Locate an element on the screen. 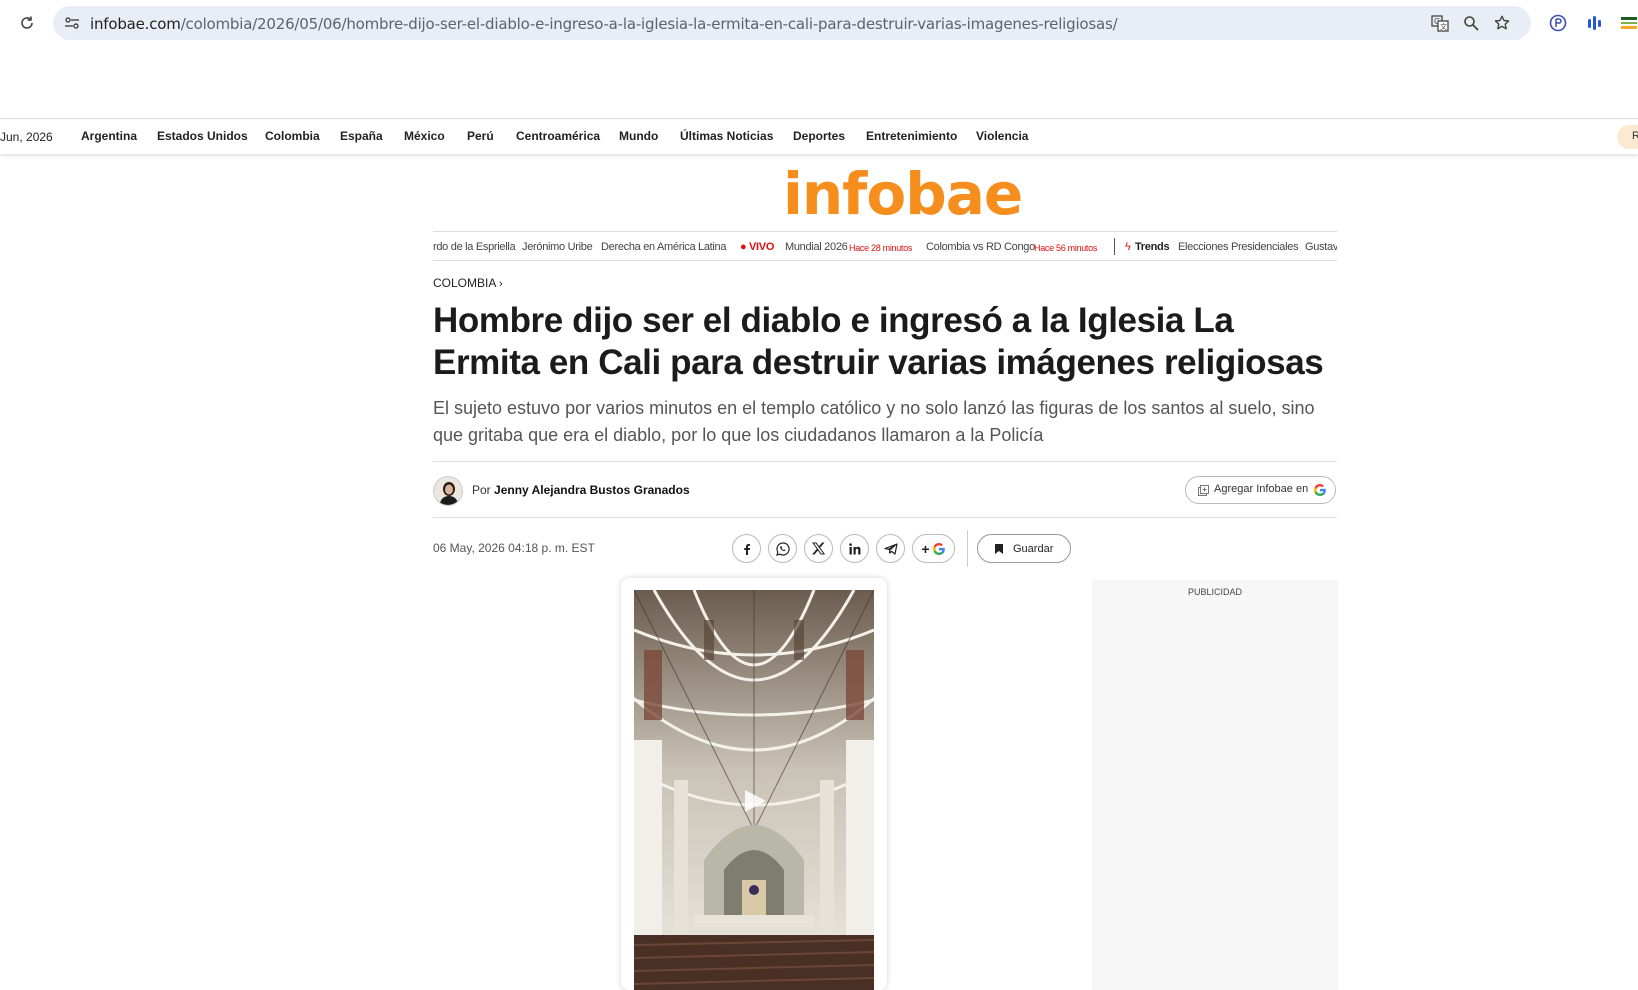 This screenshot has width=1638, height=990. bookmark-star-icon is located at coordinates (1502, 23).